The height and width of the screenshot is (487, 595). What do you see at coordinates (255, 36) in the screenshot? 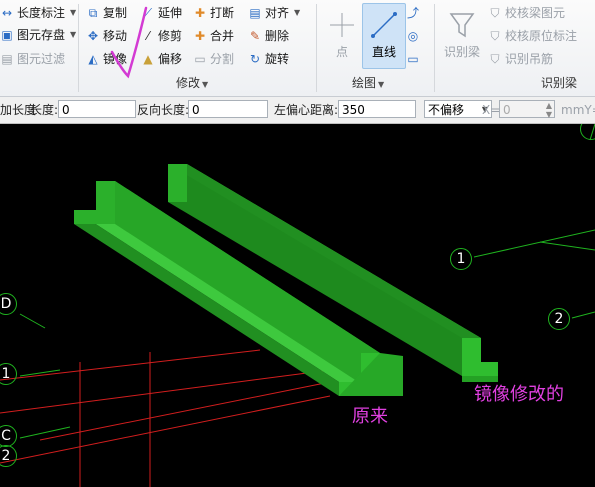
I see `delete-icon: ✎` at bounding box center [255, 36].